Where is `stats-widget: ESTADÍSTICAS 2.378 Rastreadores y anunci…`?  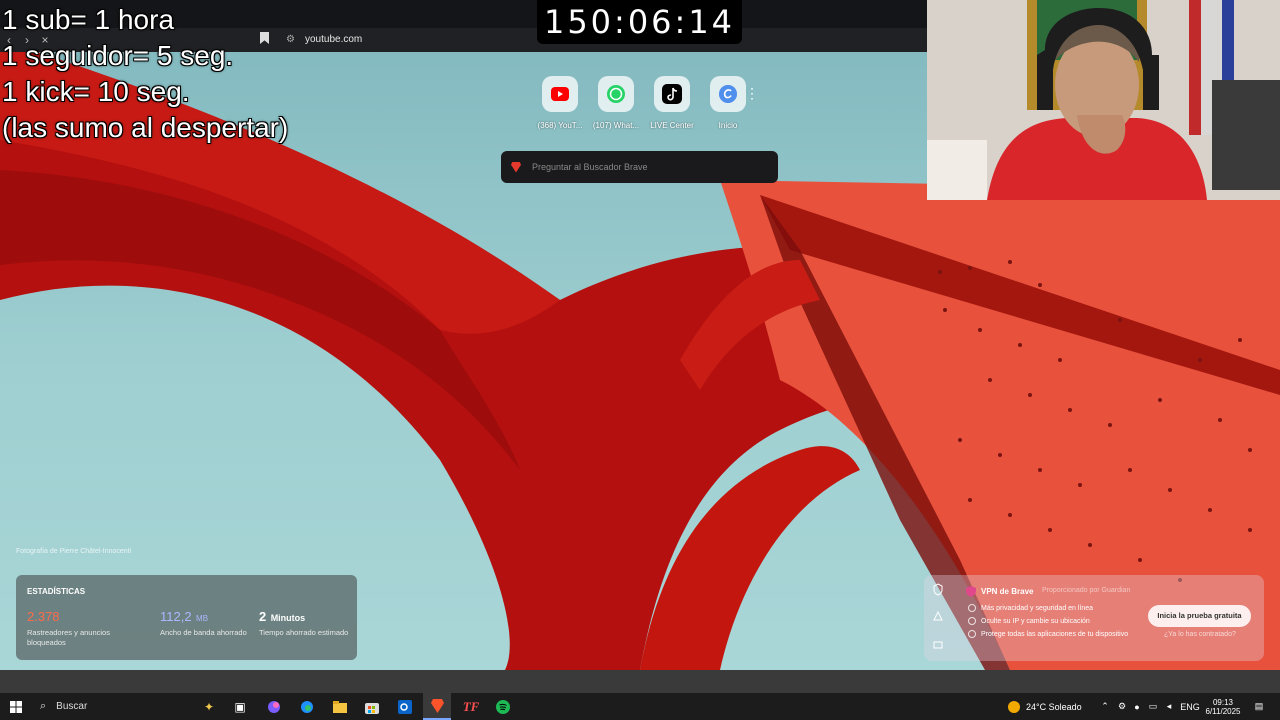 stats-widget: ESTADÍSTICAS 2.378 Rastreadores y anunci… is located at coordinates (186, 617).